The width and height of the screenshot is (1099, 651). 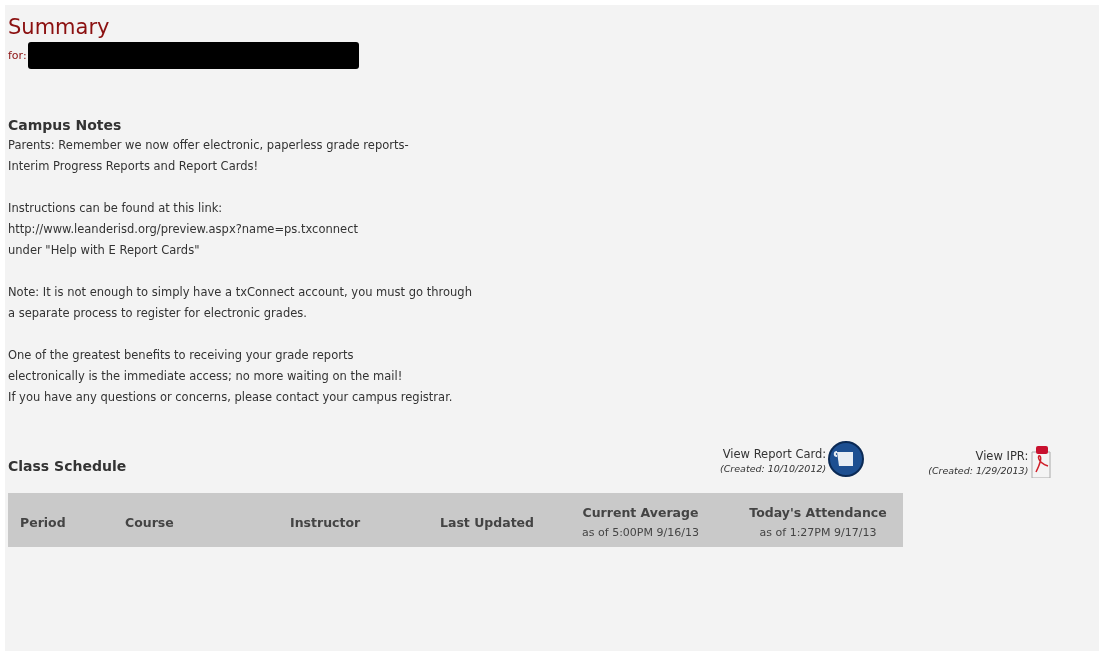 What do you see at coordinates (43, 522) in the screenshot?
I see `column-header: Period` at bounding box center [43, 522].